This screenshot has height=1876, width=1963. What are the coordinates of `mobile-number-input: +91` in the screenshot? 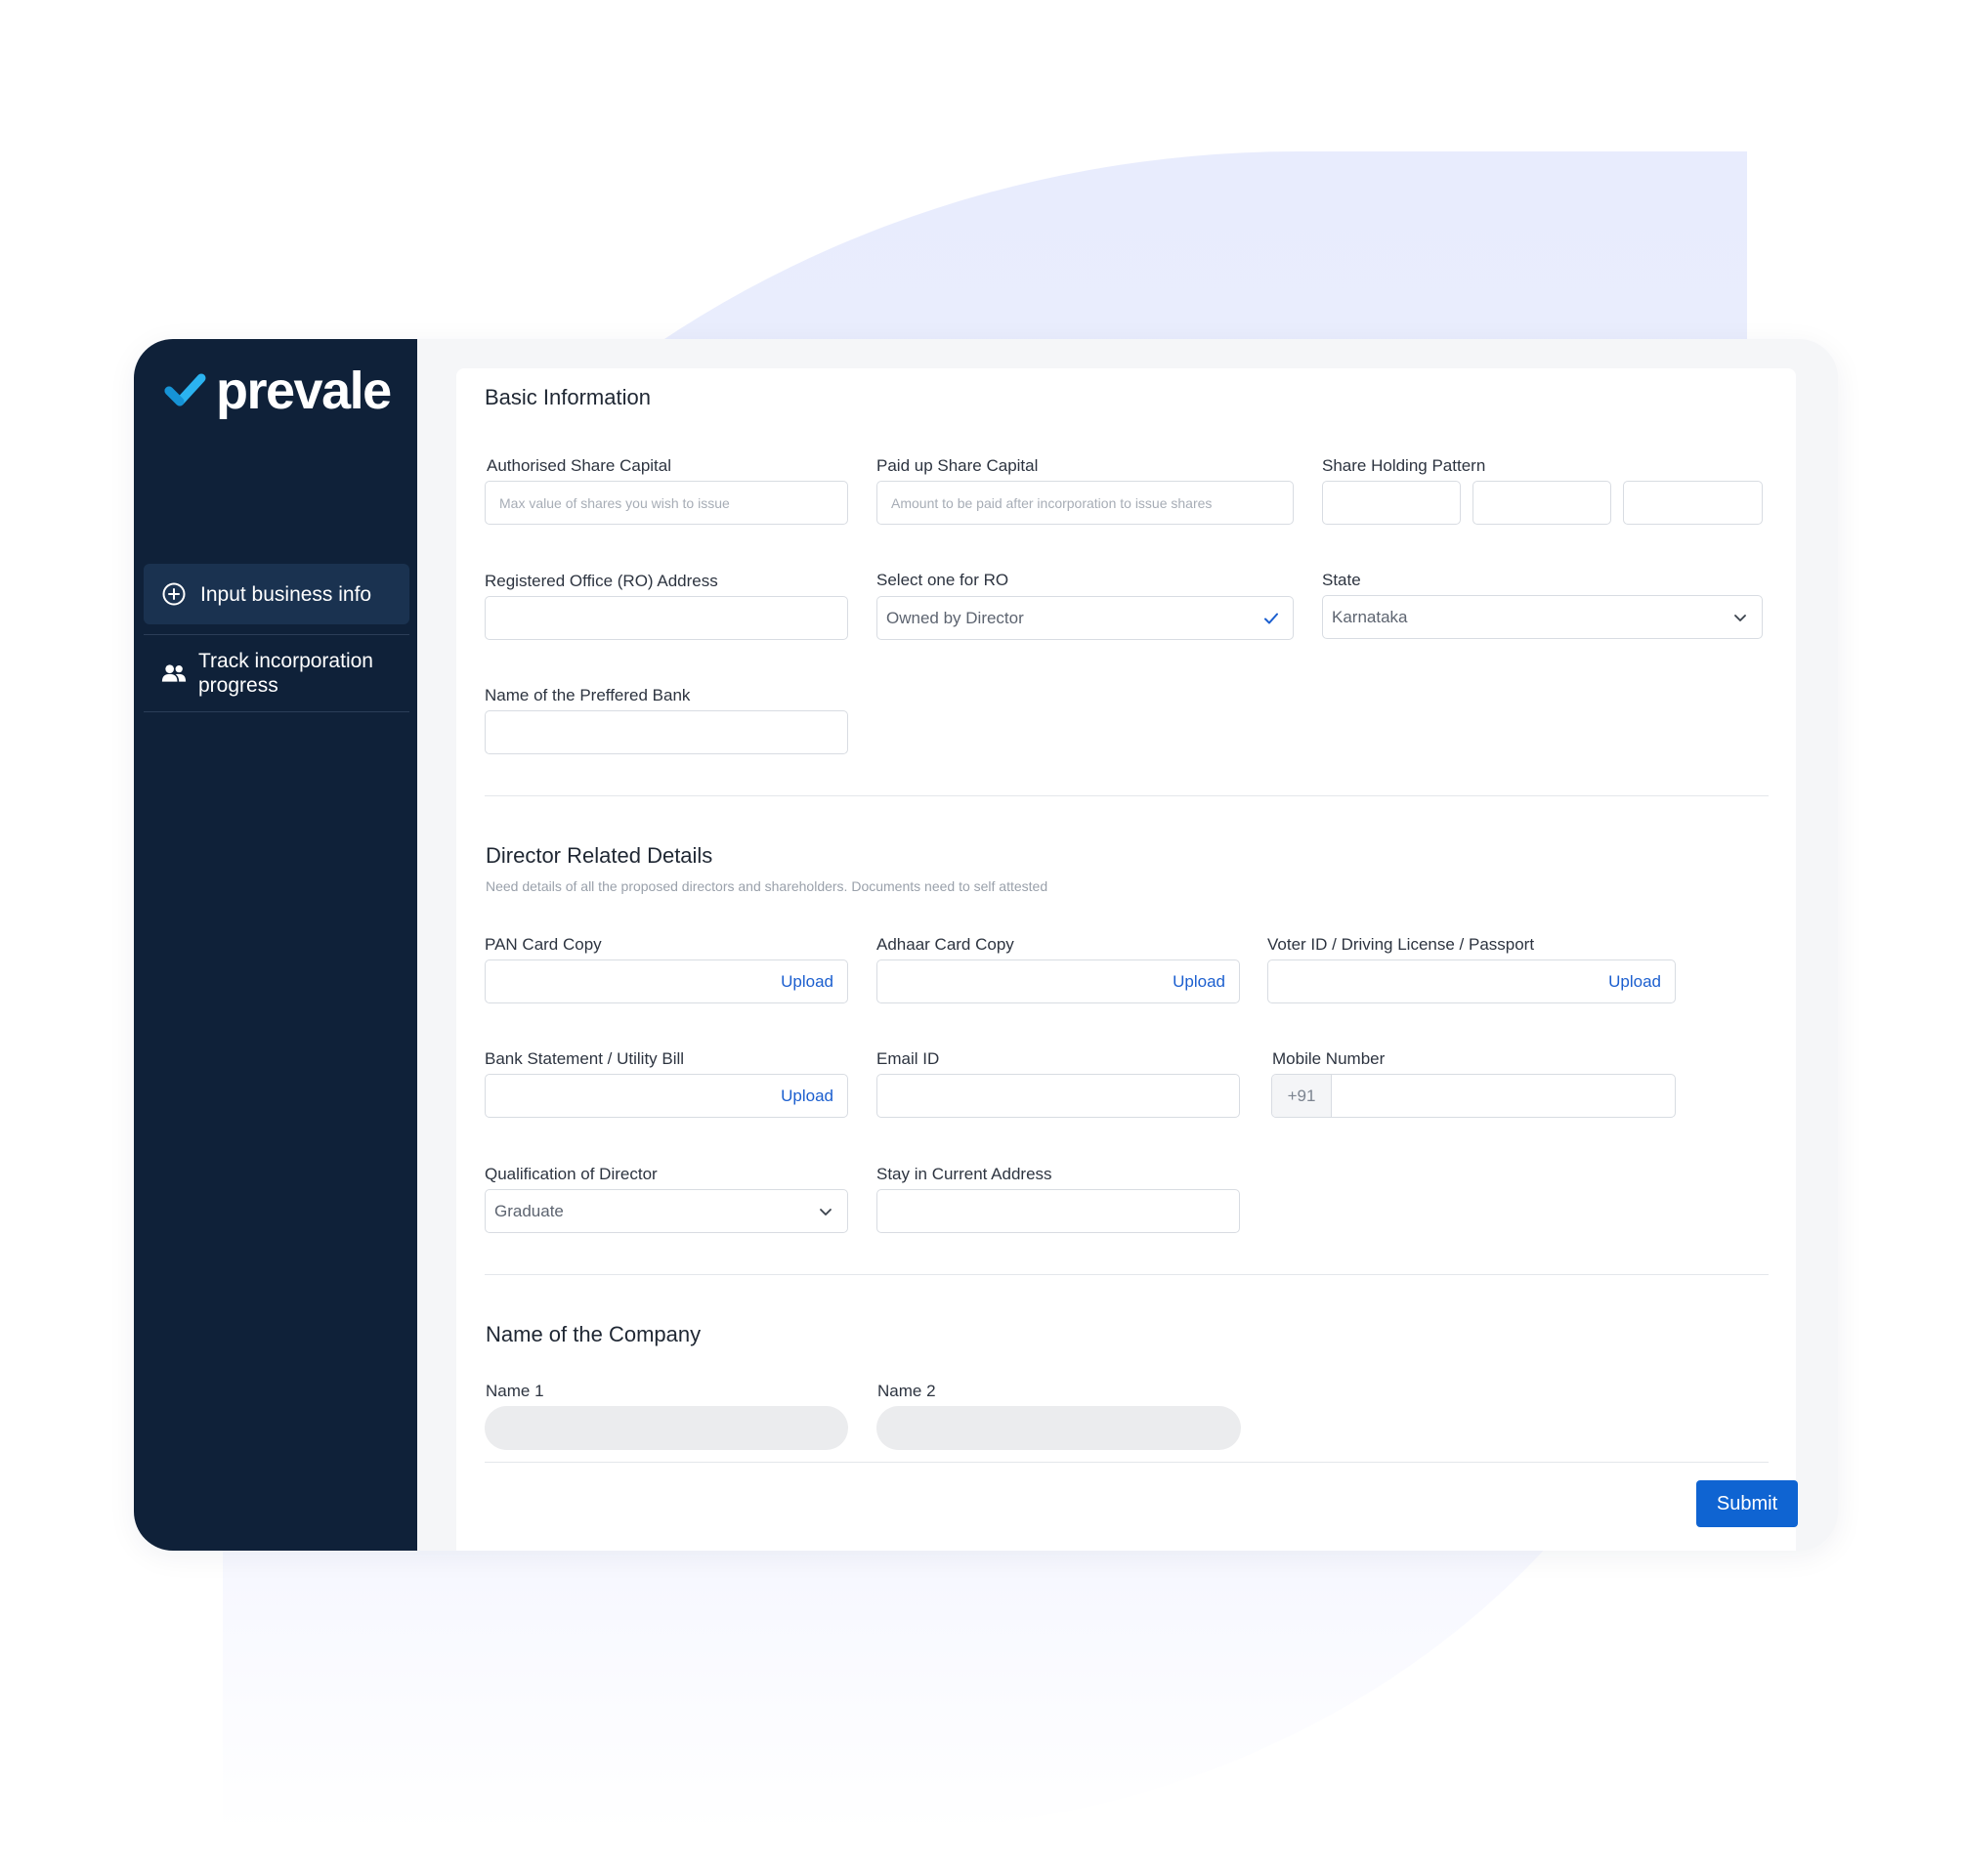 It's located at (1473, 1096).